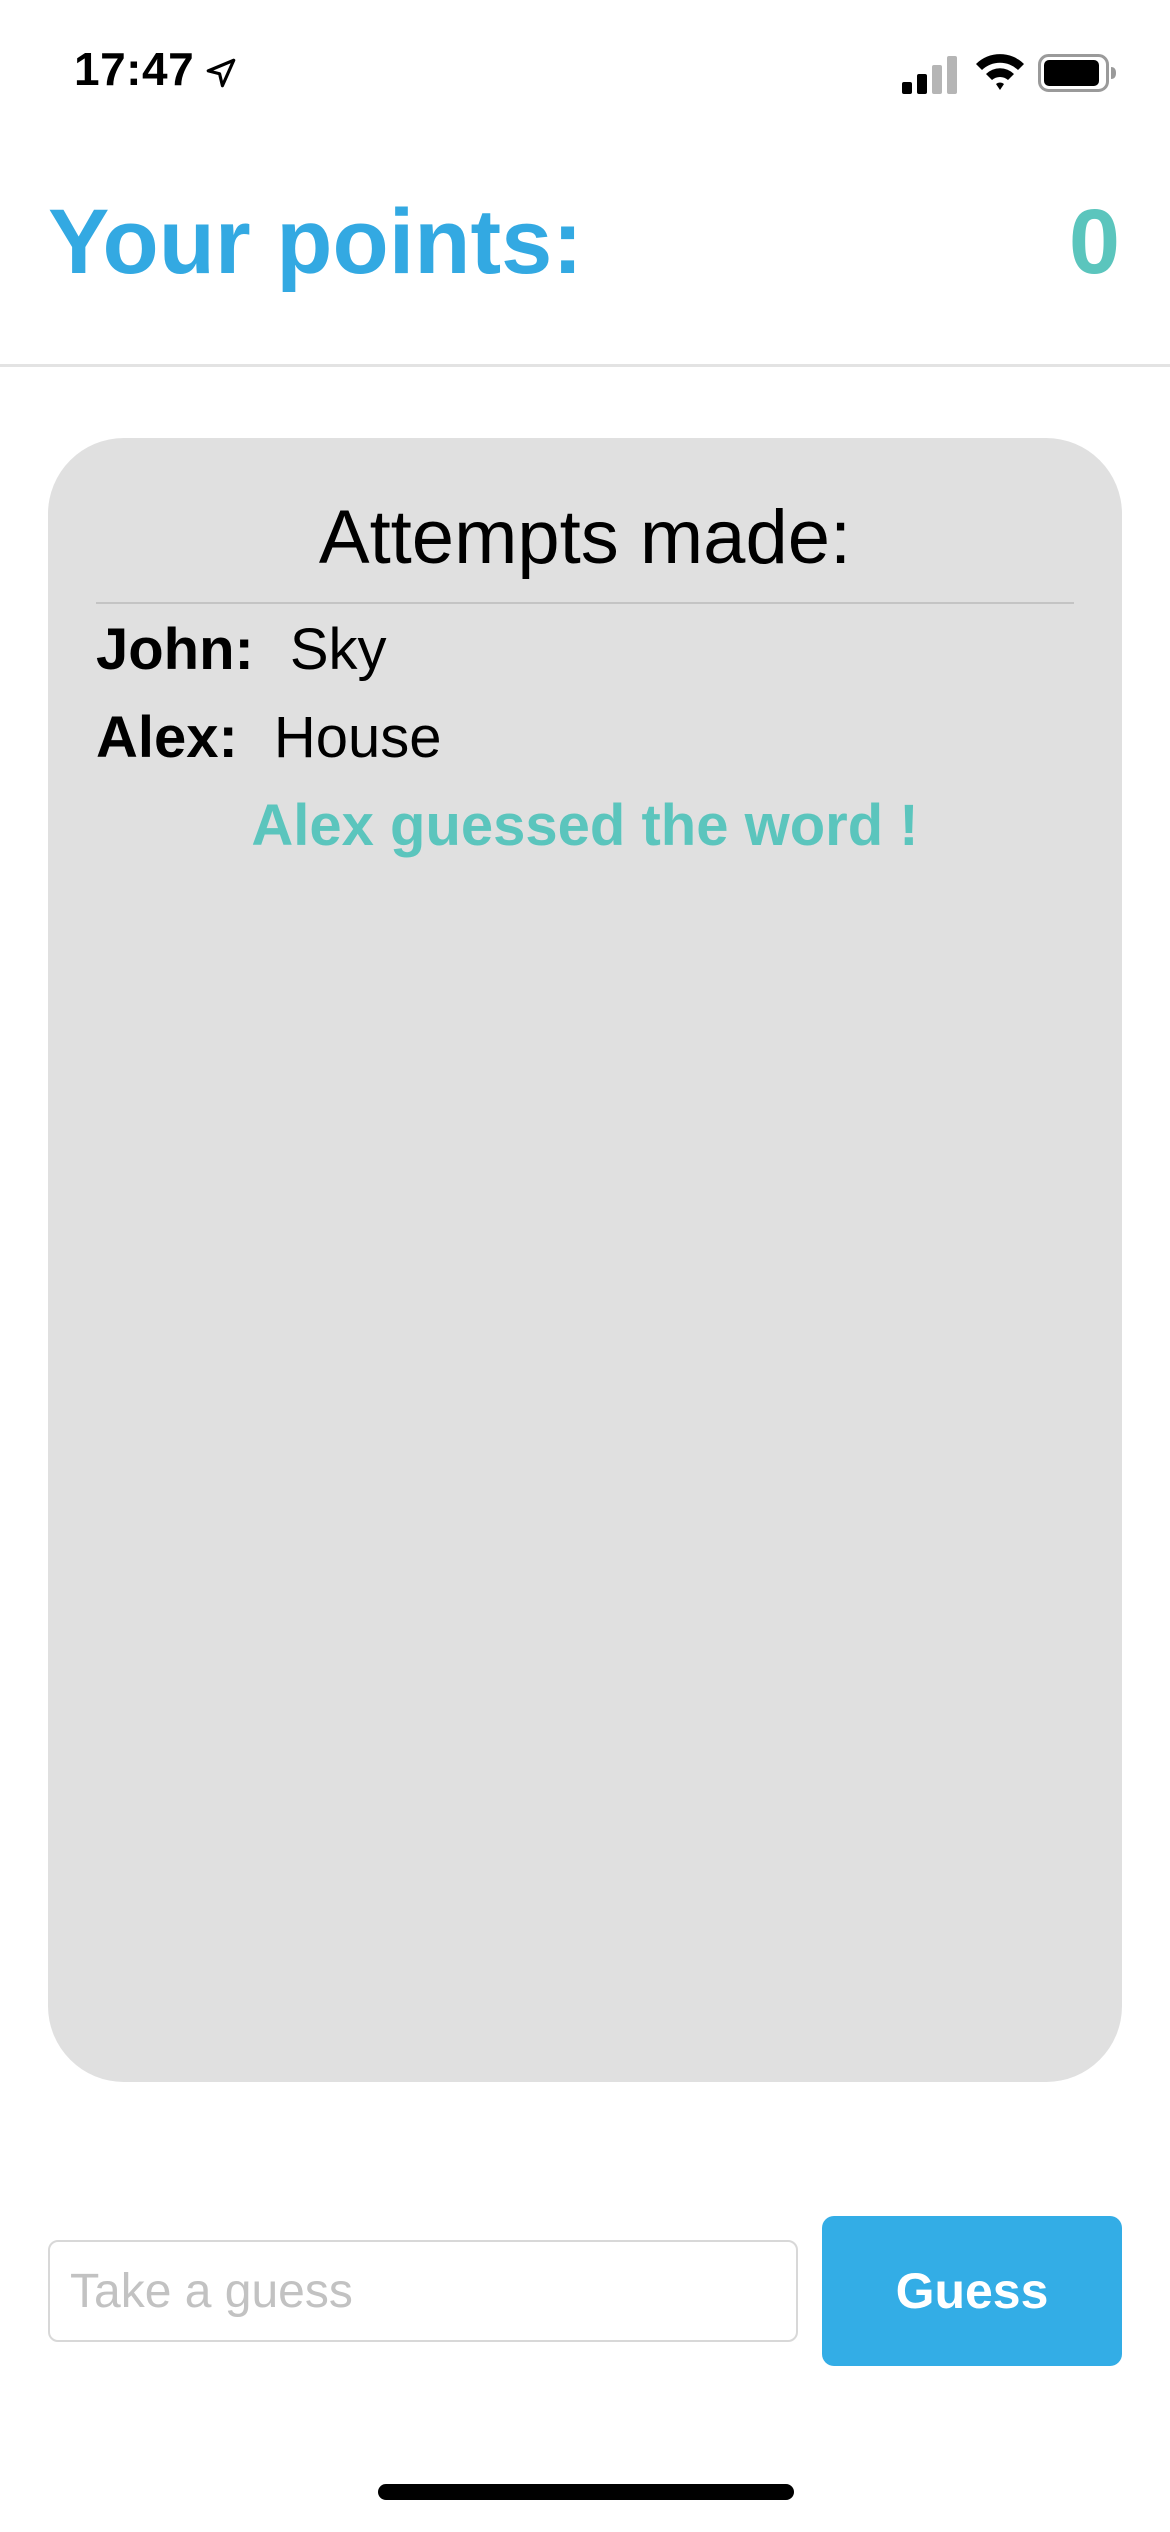 Image resolution: width=1170 pixels, height=2532 pixels. I want to click on guess-input, so click(423, 2291).